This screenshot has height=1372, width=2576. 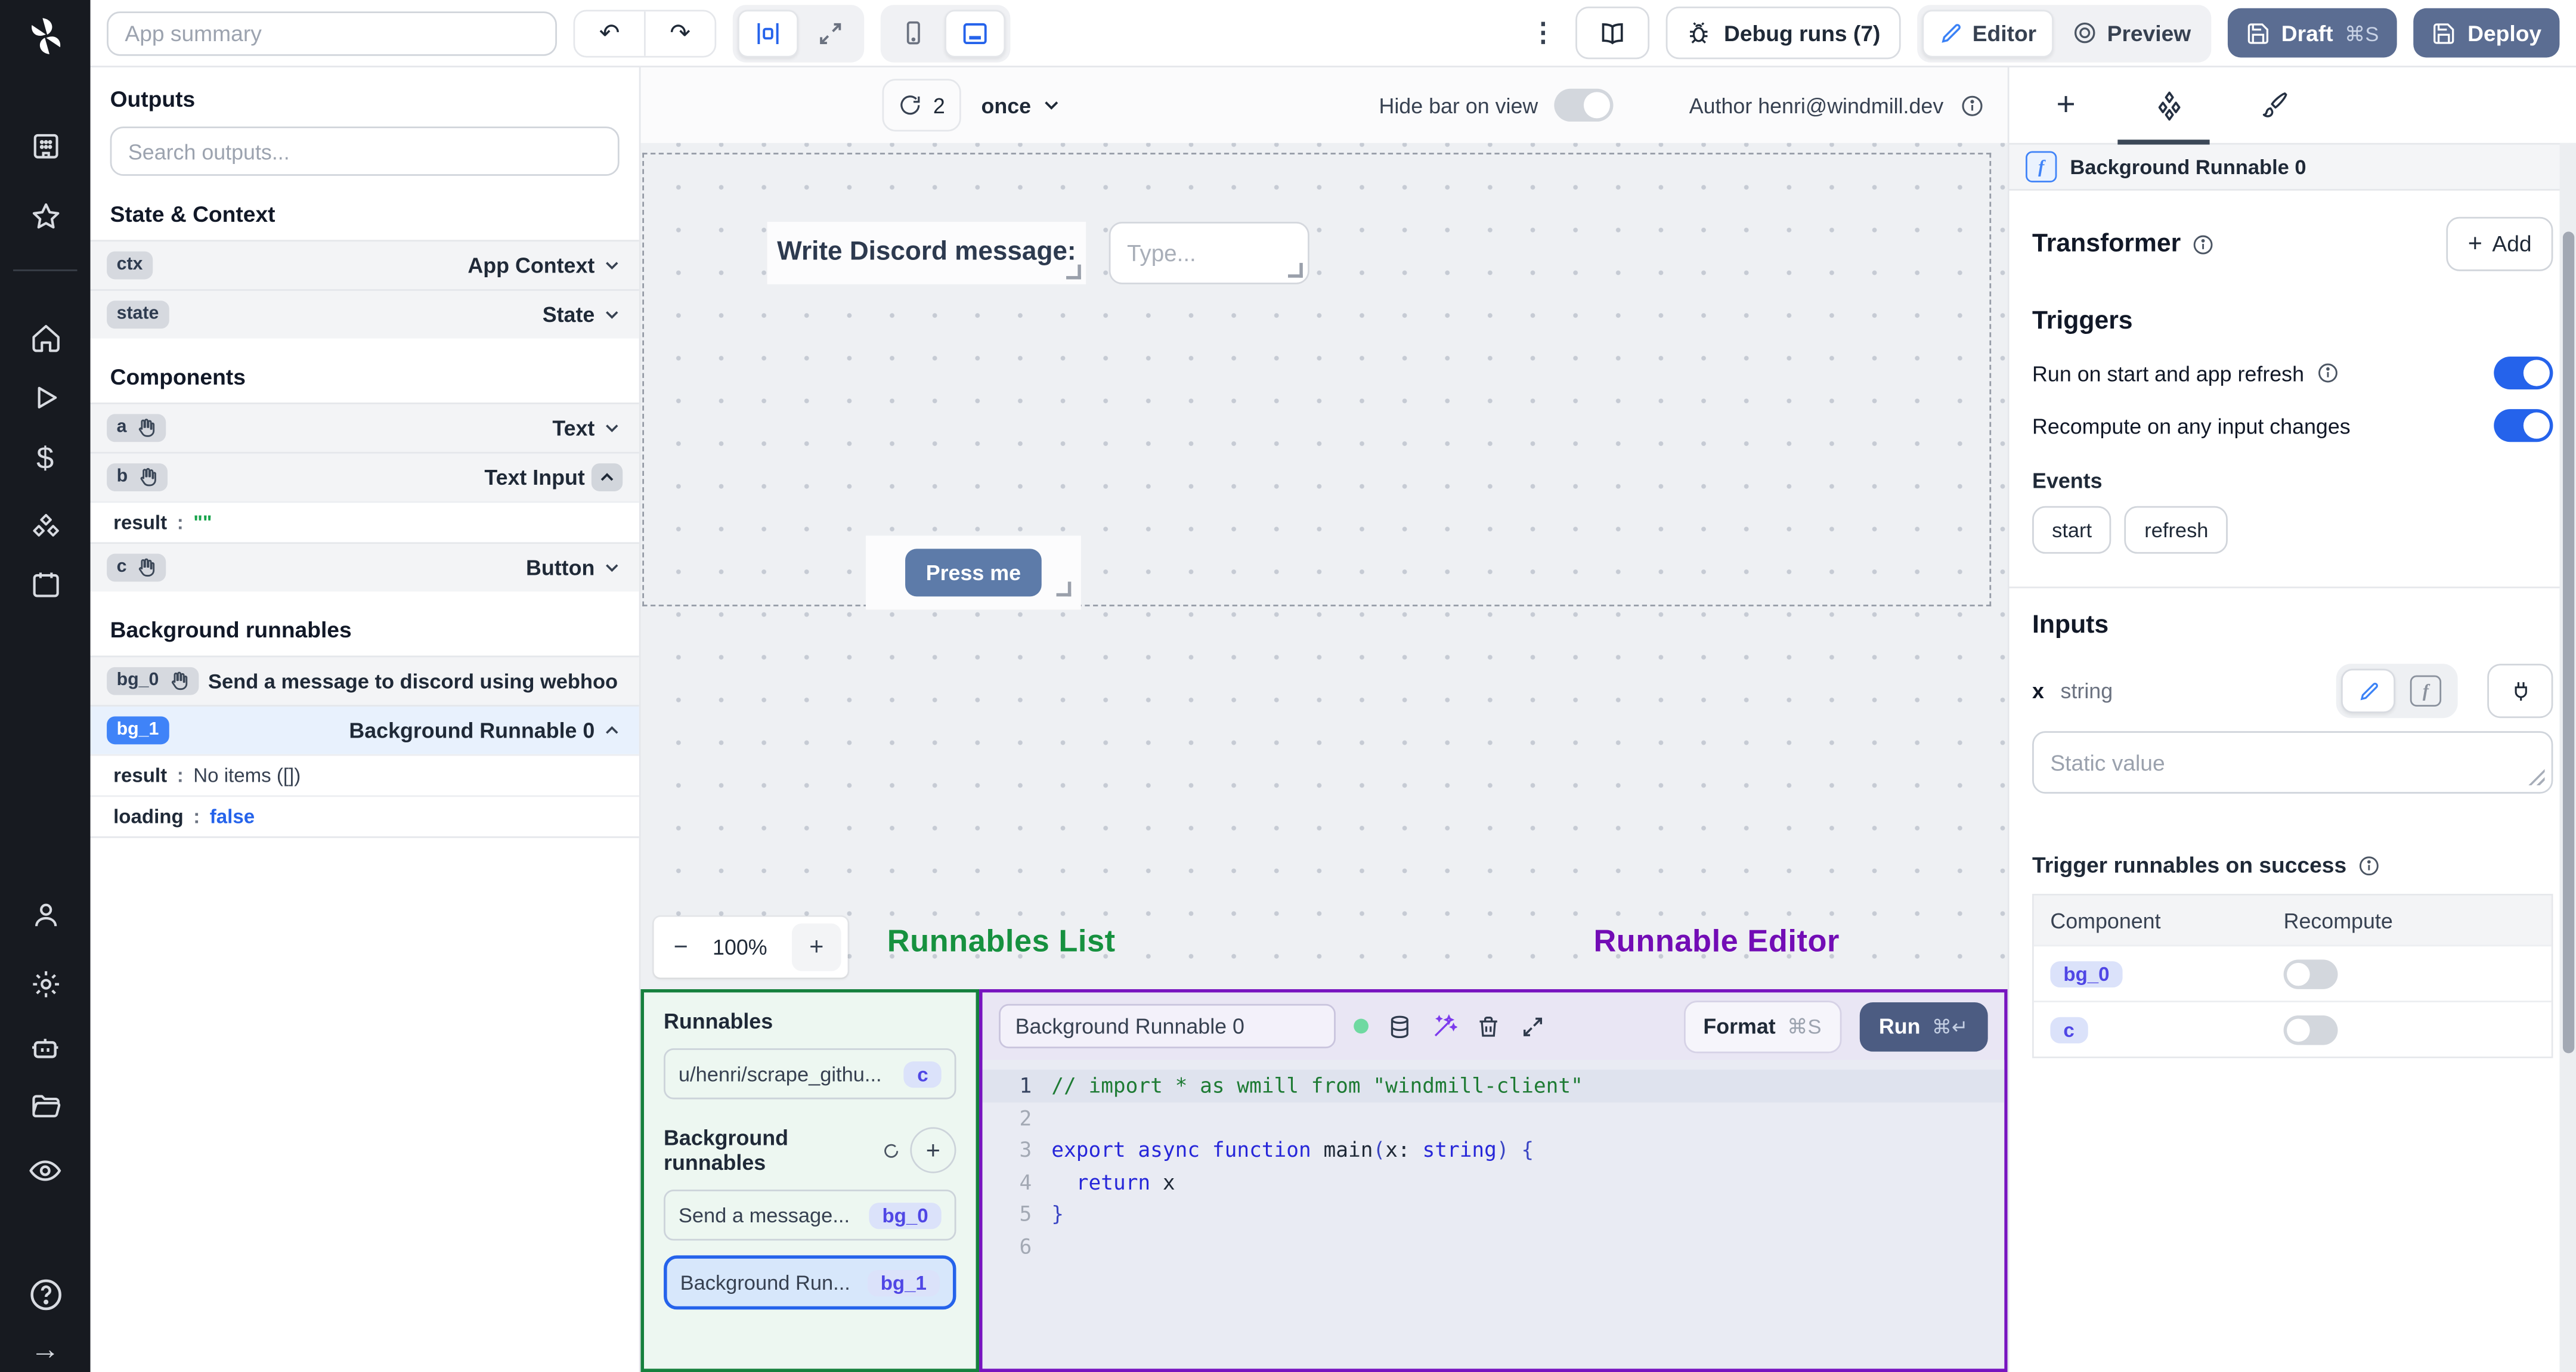 What do you see at coordinates (1532, 1026) in the screenshot?
I see `expand-icon` at bounding box center [1532, 1026].